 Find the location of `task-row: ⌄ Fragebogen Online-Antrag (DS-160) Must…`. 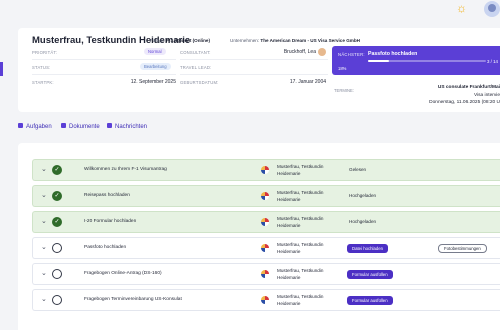

task-row: ⌄ Fragebogen Online-Antrag (DS-160) Must… is located at coordinates (266, 274).